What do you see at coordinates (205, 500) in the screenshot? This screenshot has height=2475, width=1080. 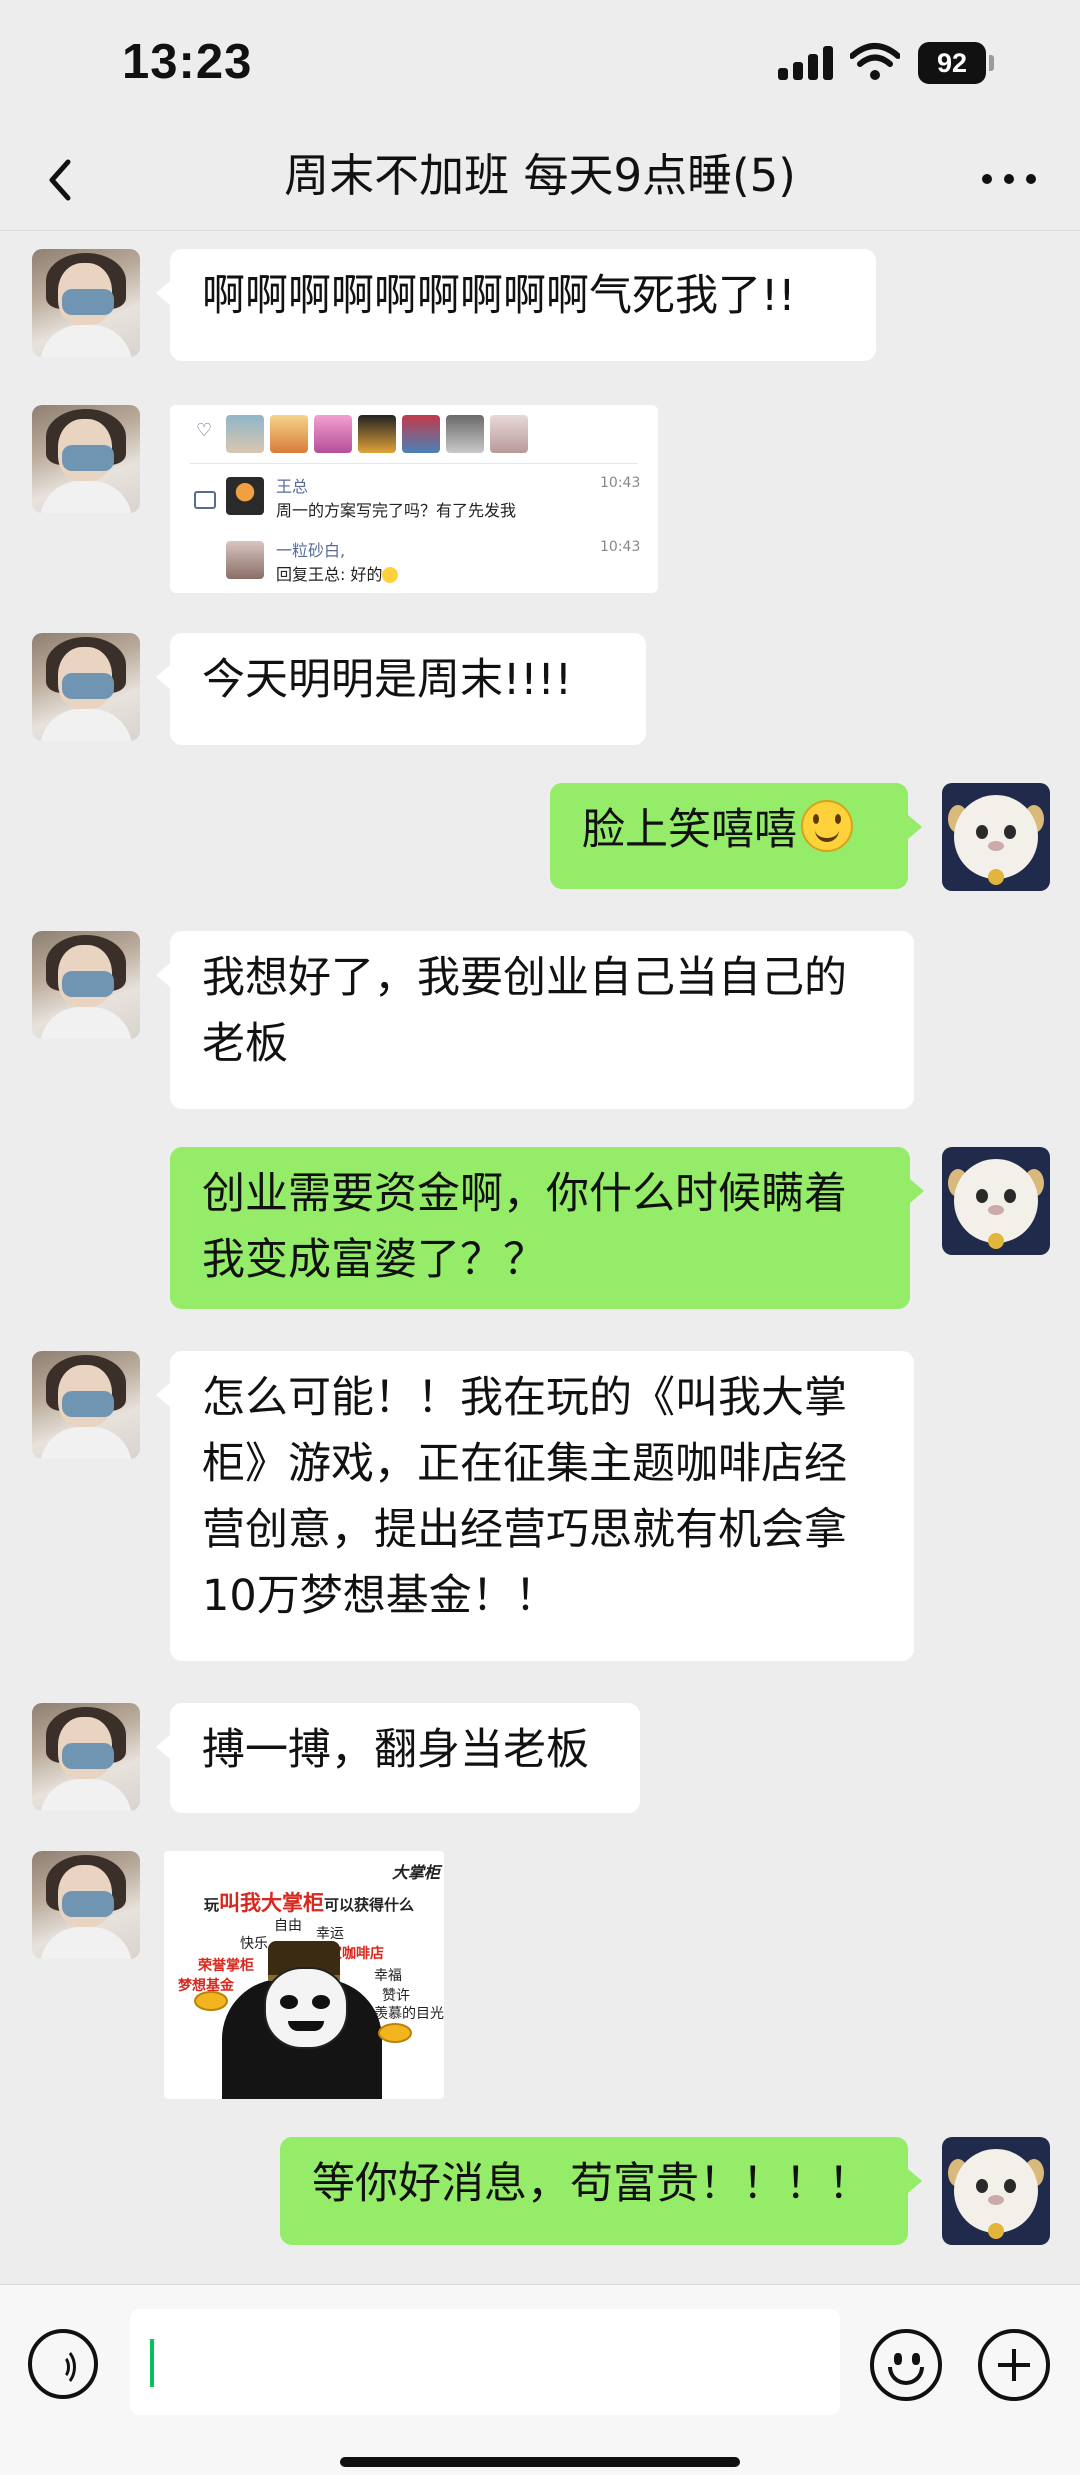 I see `comment-icon` at bounding box center [205, 500].